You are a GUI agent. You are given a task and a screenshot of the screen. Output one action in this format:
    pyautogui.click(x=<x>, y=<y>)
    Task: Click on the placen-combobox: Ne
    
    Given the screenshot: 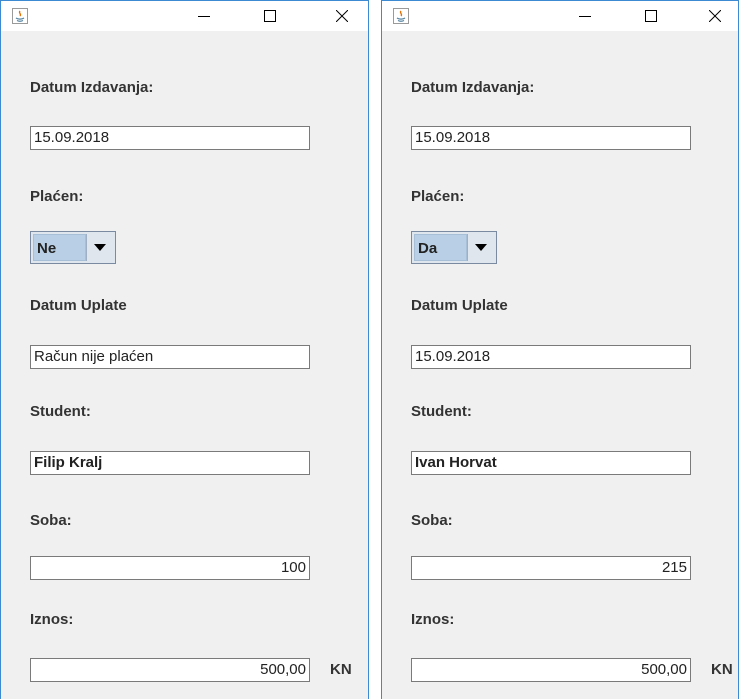 What is the action you would take?
    pyautogui.click(x=73, y=247)
    